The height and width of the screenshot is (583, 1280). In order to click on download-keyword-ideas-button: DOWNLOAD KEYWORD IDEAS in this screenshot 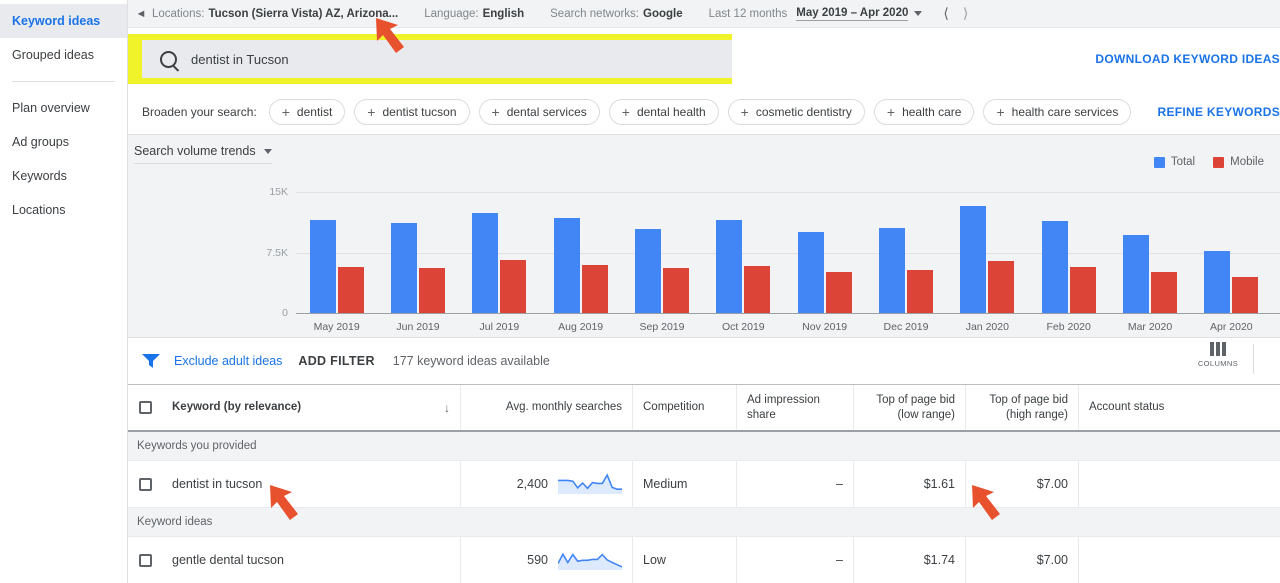, I will do `click(1187, 59)`.